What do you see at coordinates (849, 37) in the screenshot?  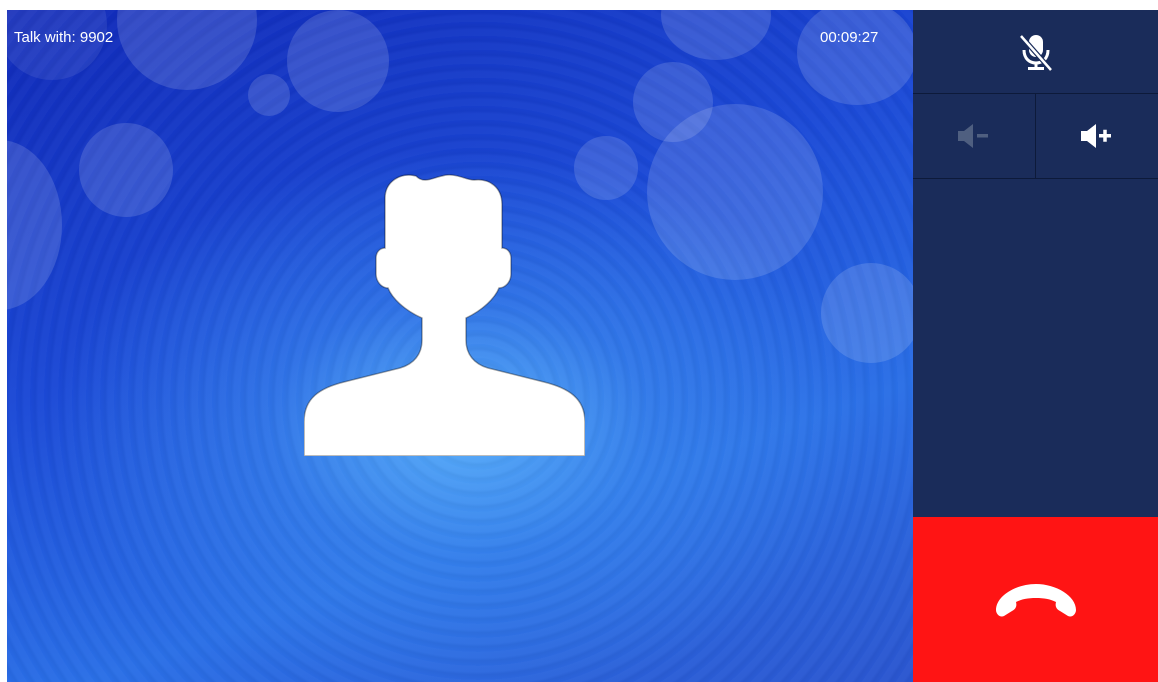 I see `call-timer: 00:09:27` at bounding box center [849, 37].